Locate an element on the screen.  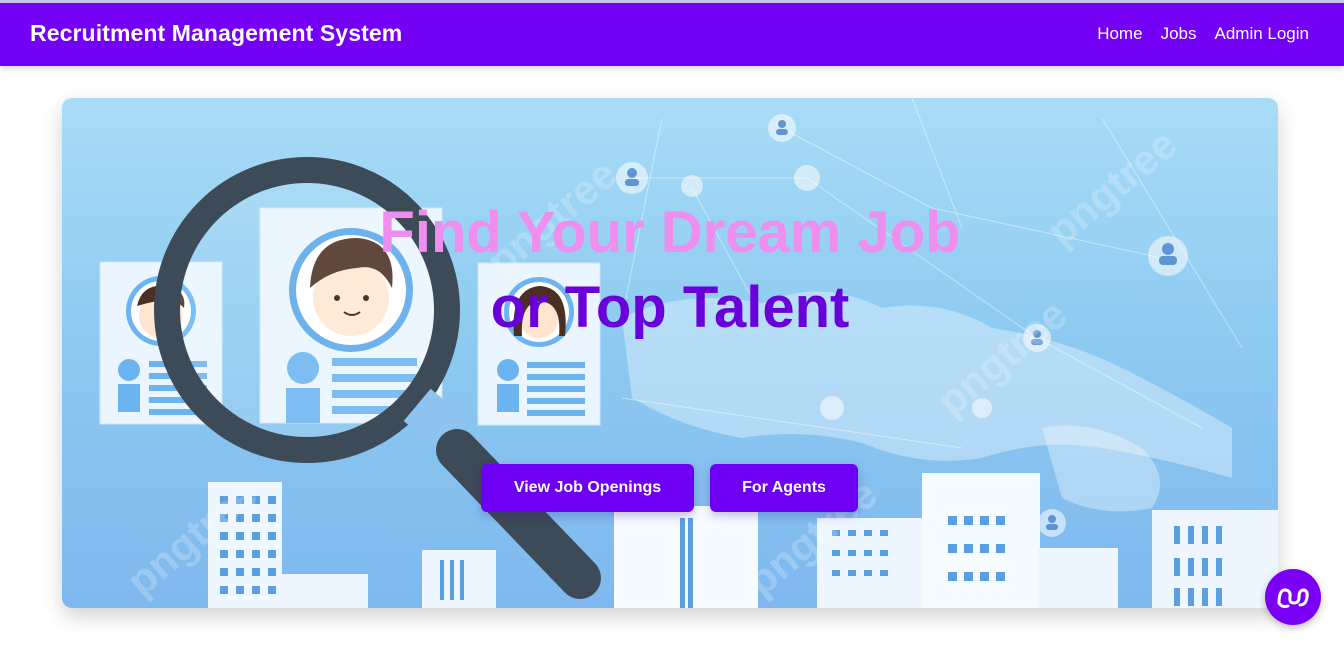
nav-link-admin-login: Admin Login is located at coordinates (1261, 34).